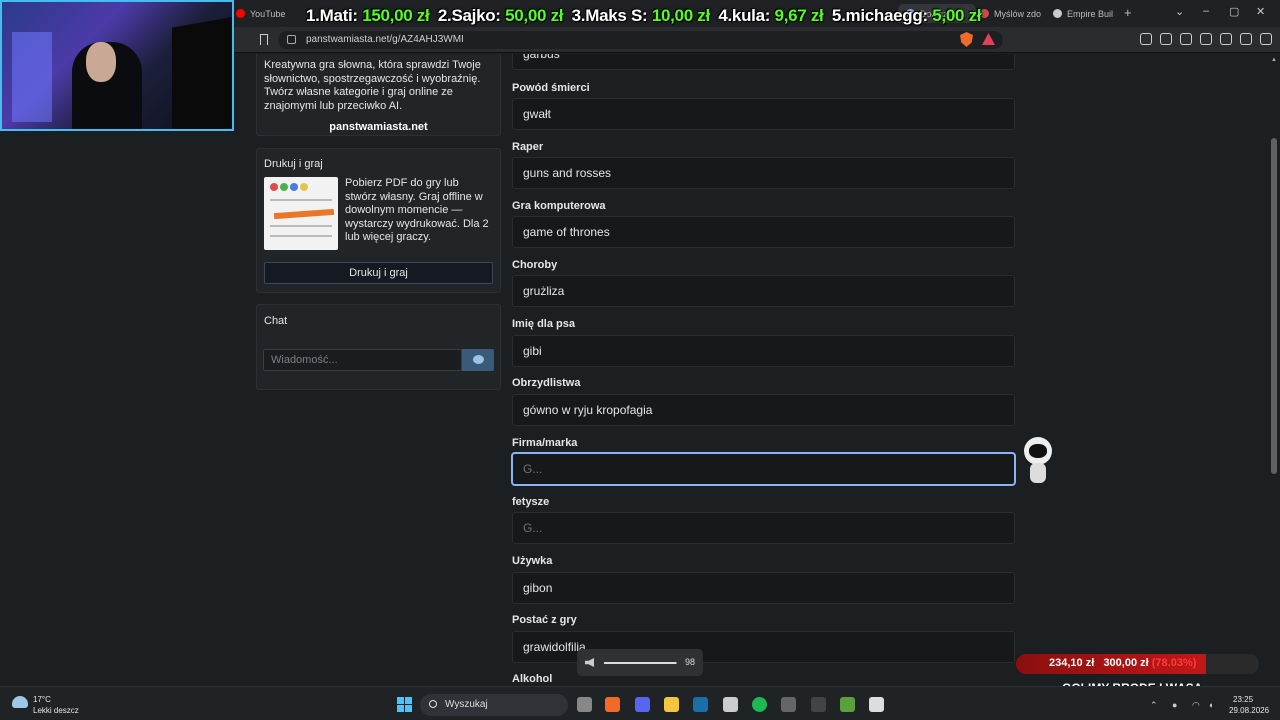 This screenshot has height=720, width=1280. Describe the element at coordinates (559, 206) in the screenshot. I see `field-label: Gra komputerowa` at that location.